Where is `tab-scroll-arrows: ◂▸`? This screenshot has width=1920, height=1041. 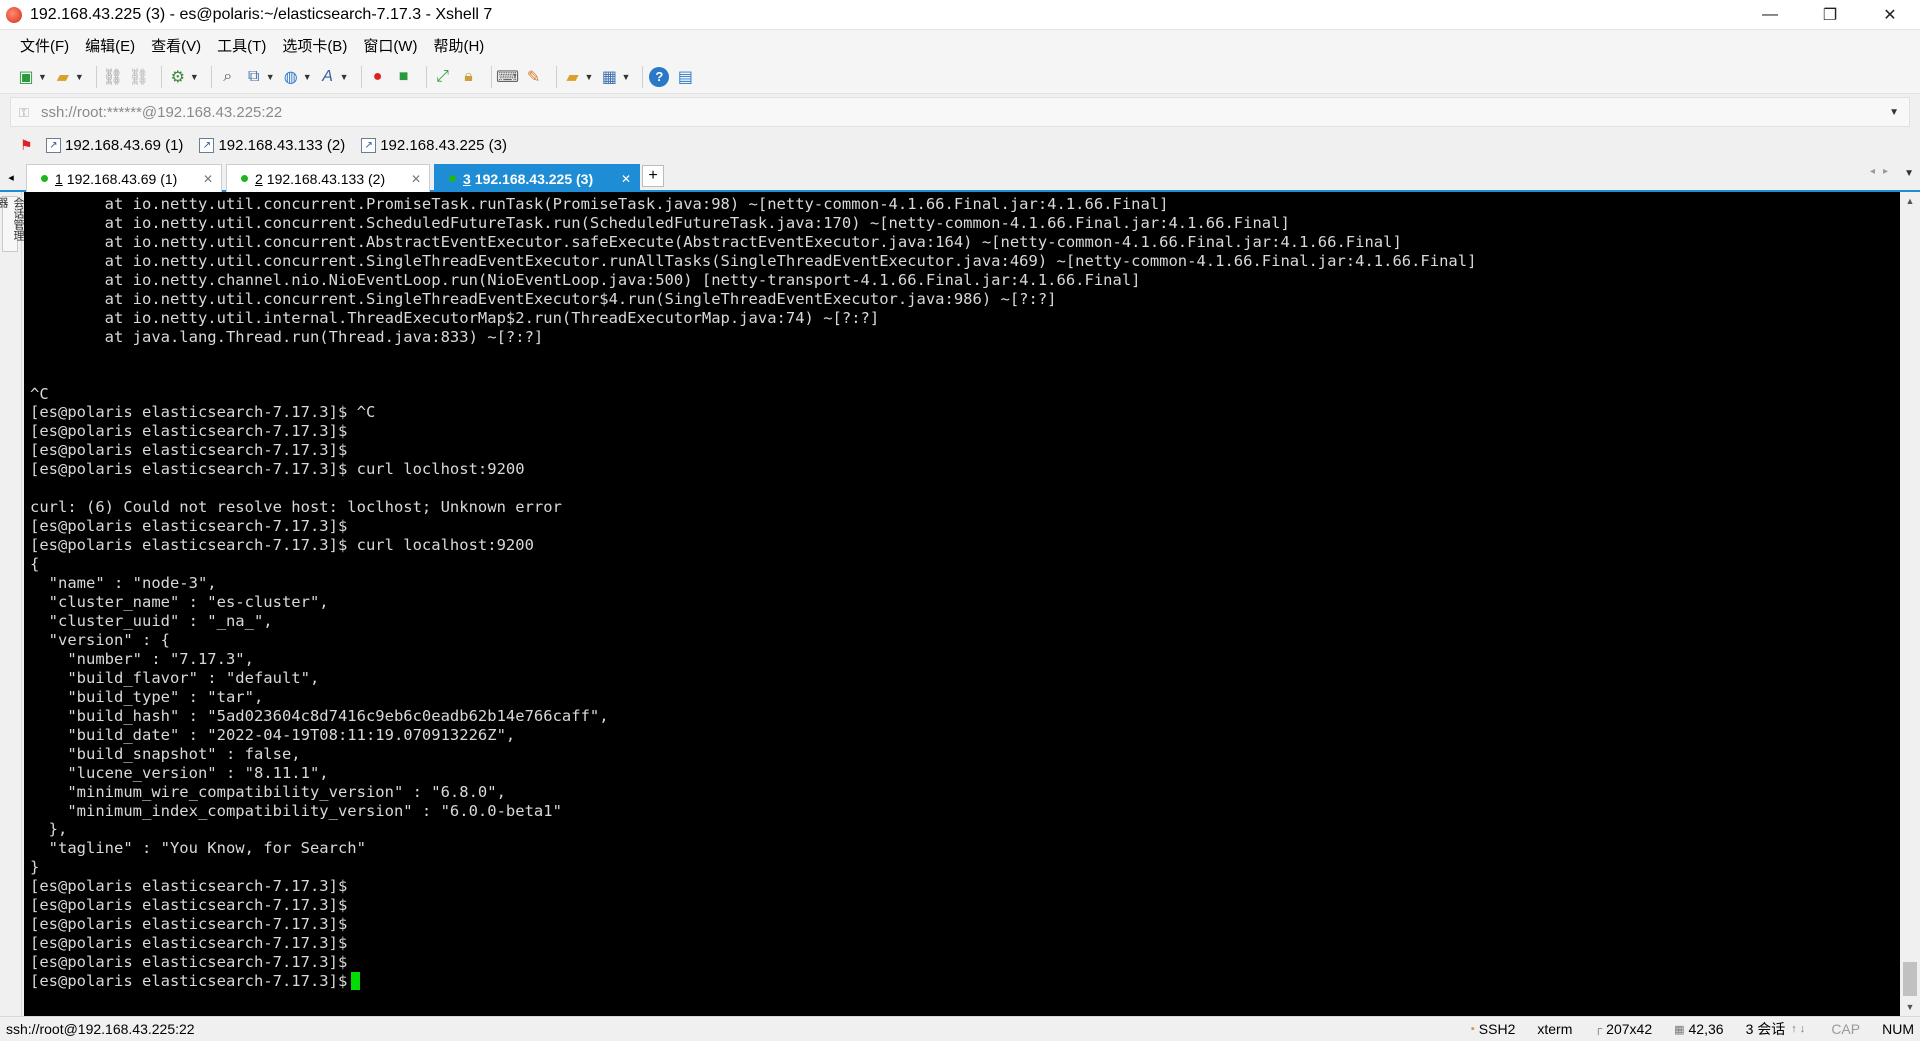
tab-scroll-arrows: ◂▸ is located at coordinates (1883, 171).